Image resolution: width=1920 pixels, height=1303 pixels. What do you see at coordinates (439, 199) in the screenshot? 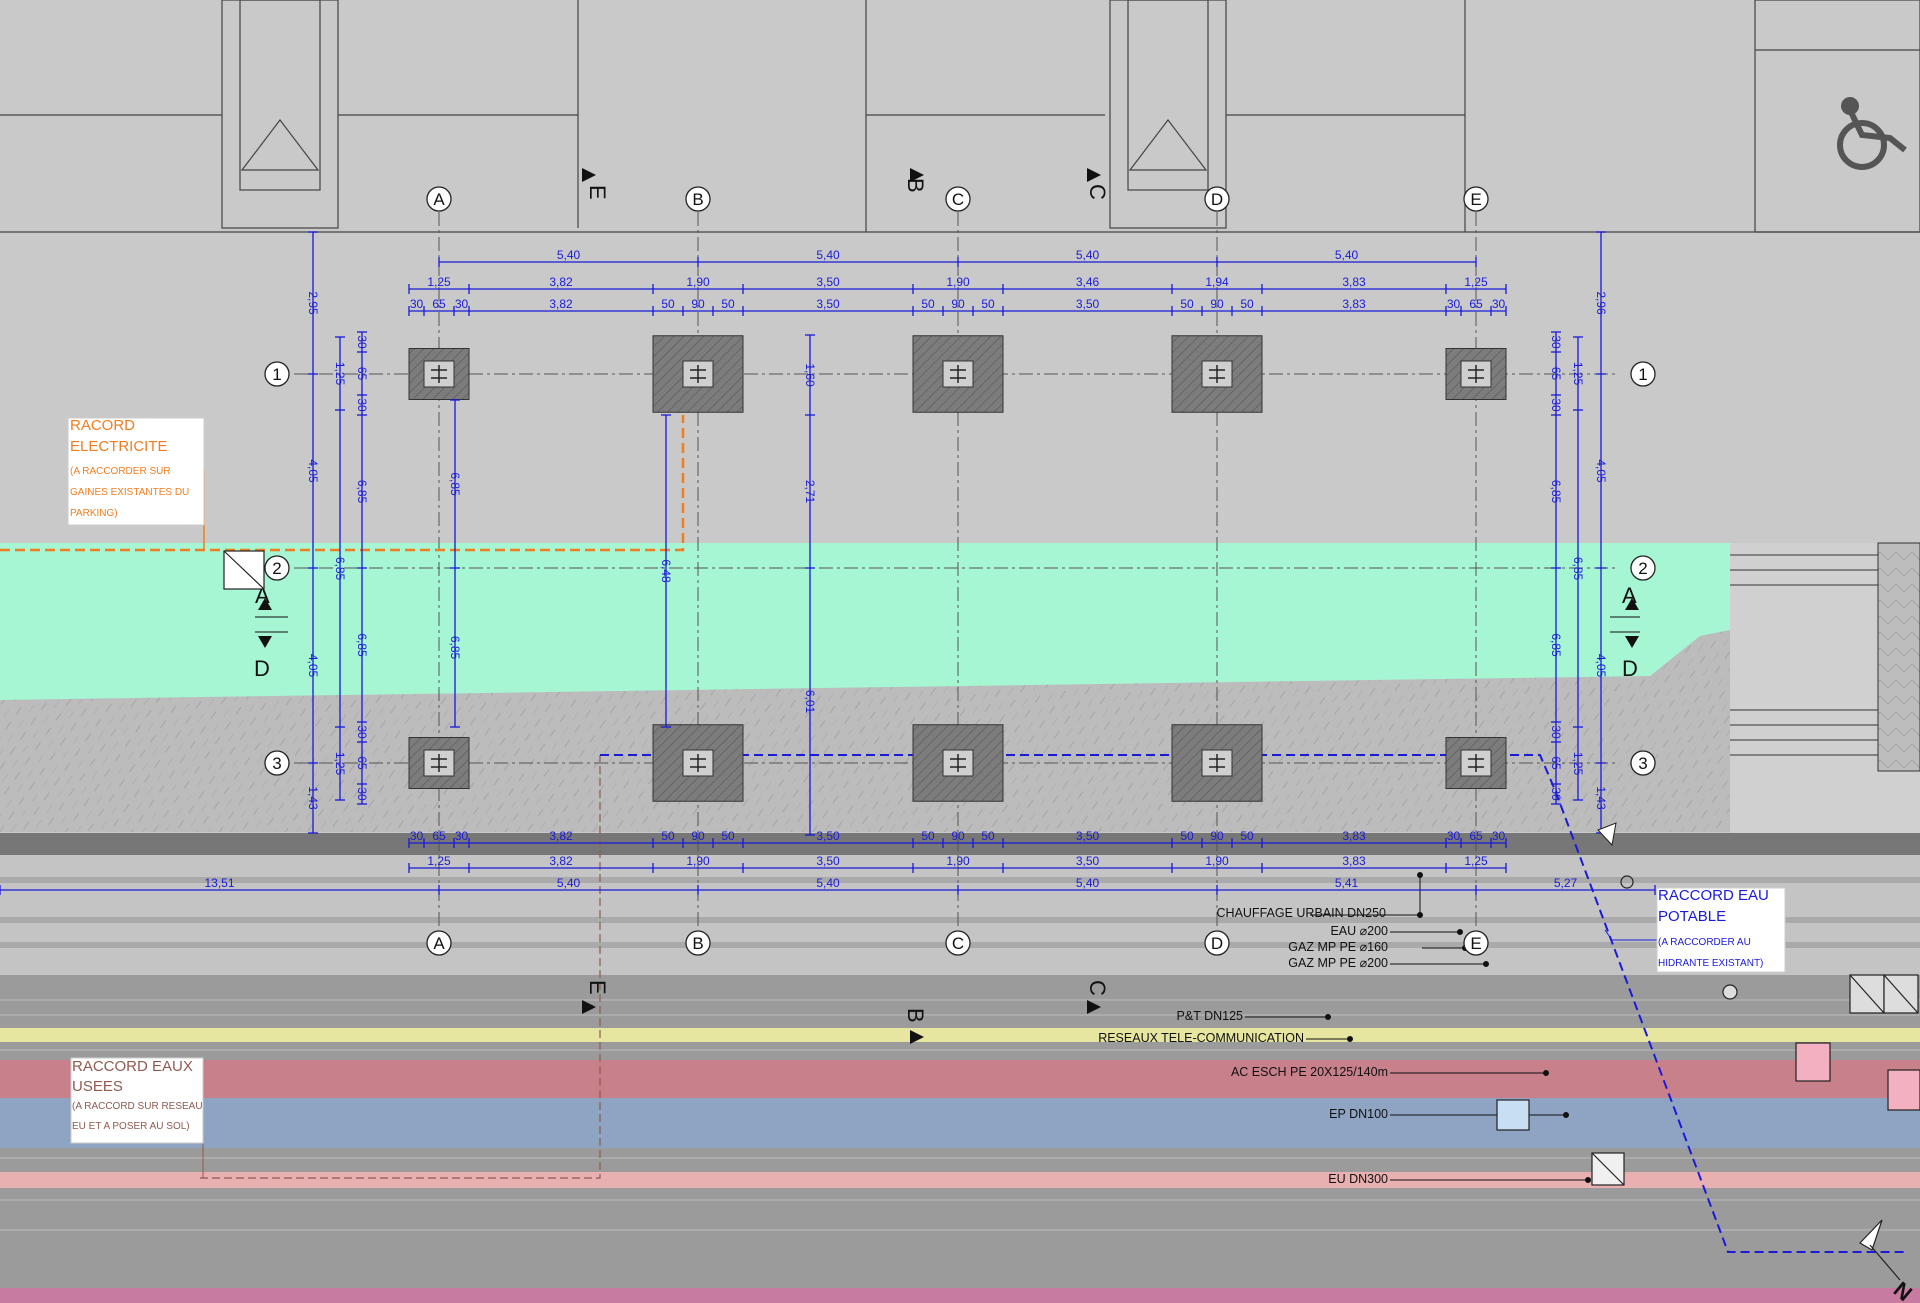
I see `grid-bubble-top-a-label: A` at bounding box center [439, 199].